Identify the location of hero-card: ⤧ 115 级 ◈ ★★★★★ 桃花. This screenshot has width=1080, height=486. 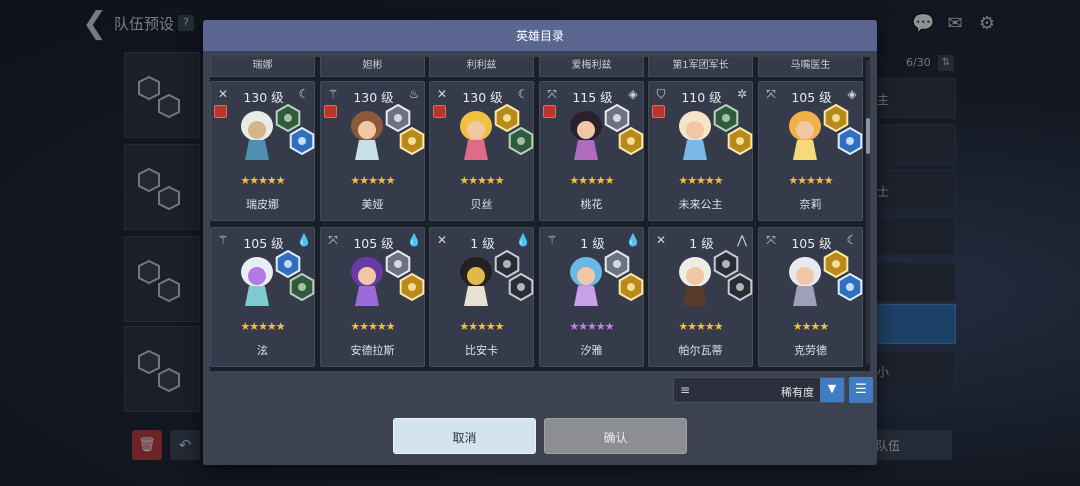
(591, 151).